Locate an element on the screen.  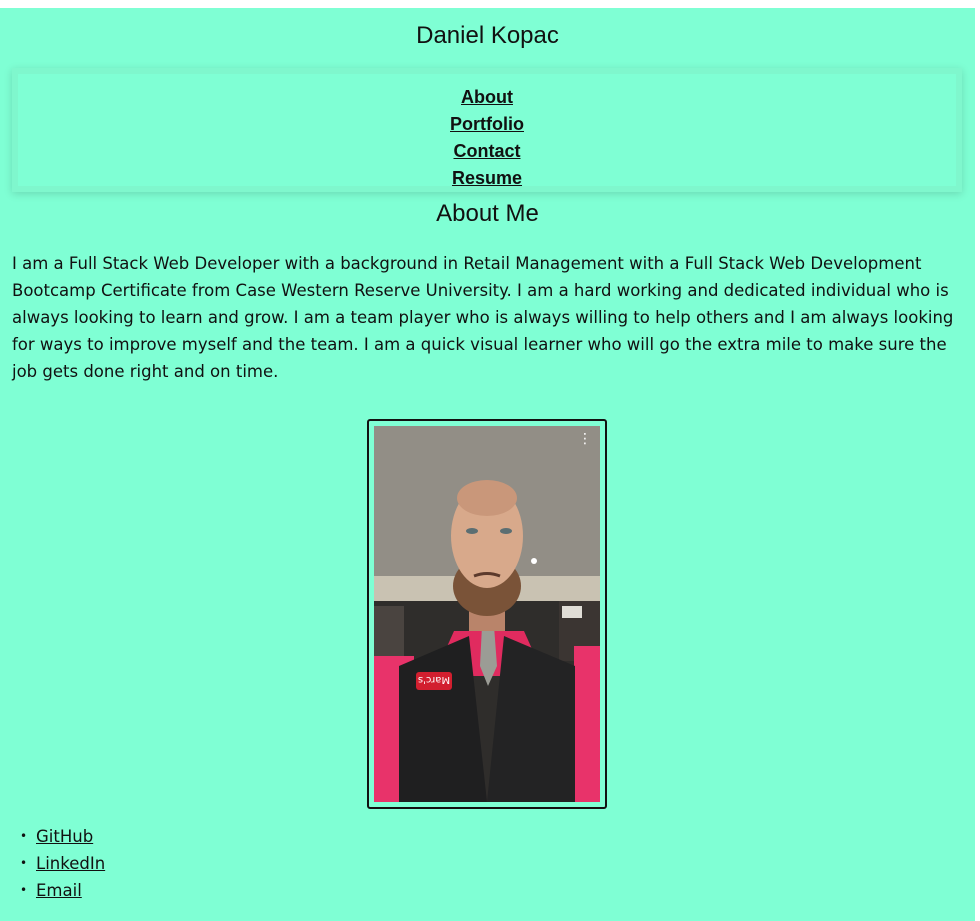
social-links: GitHub LinkedIn Email is located at coordinates (52, 863).